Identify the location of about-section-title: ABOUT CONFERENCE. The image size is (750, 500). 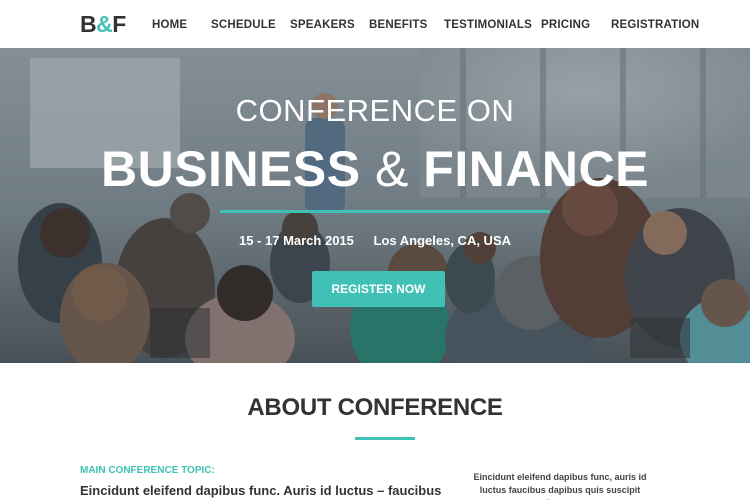
(375, 407).